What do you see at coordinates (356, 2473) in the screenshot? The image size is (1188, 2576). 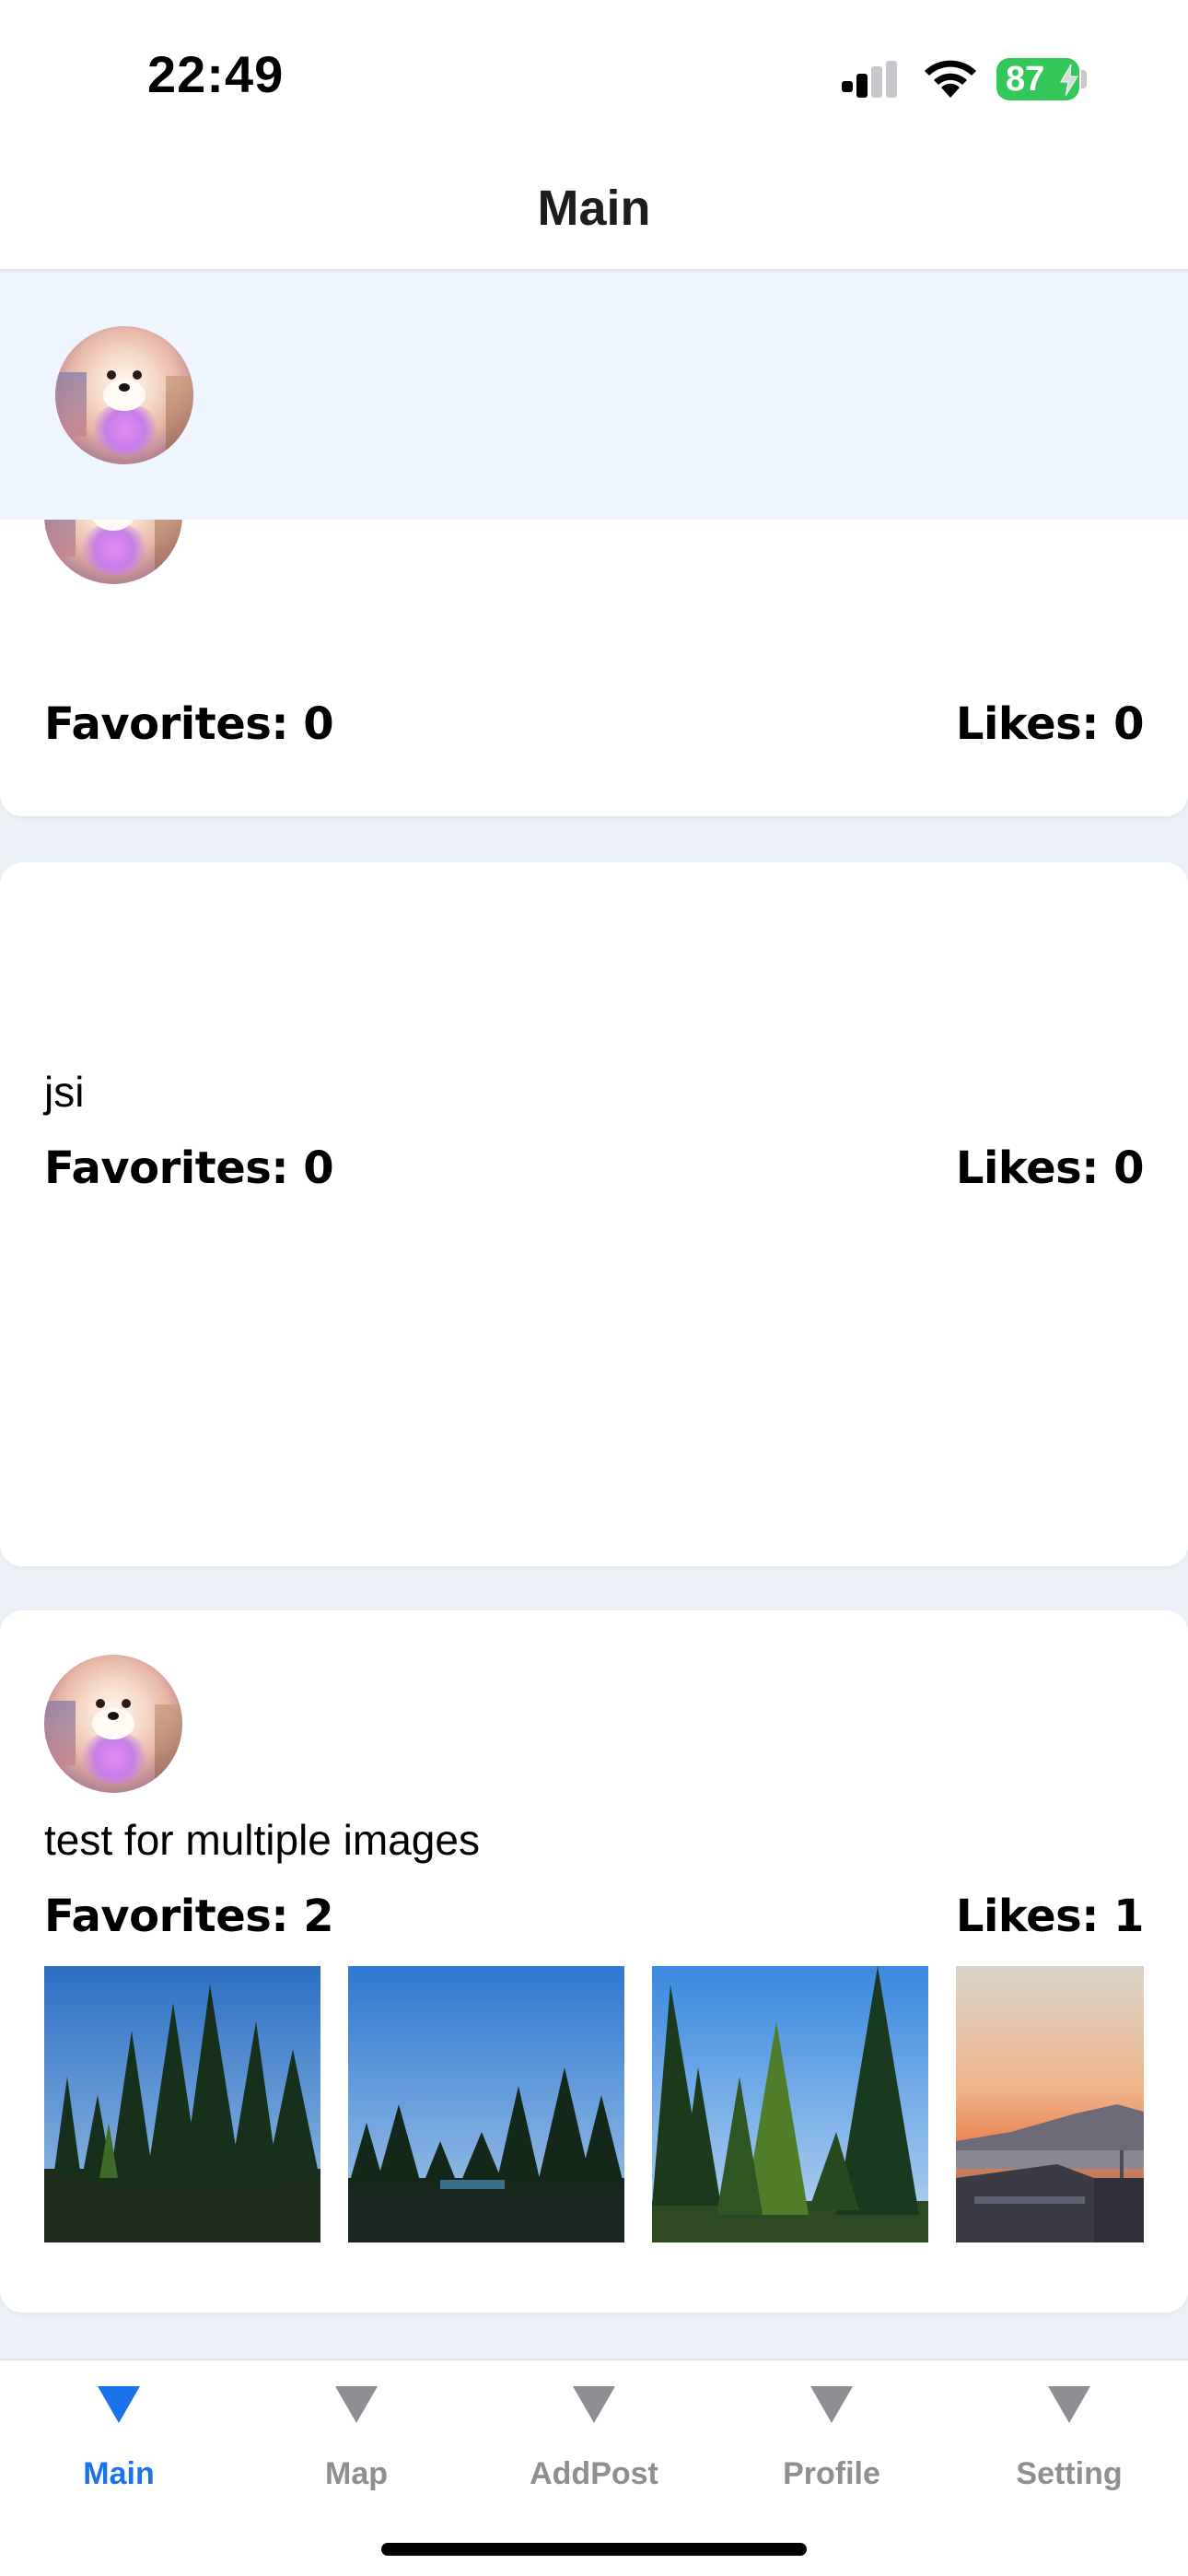 I see `tab-label: Map` at bounding box center [356, 2473].